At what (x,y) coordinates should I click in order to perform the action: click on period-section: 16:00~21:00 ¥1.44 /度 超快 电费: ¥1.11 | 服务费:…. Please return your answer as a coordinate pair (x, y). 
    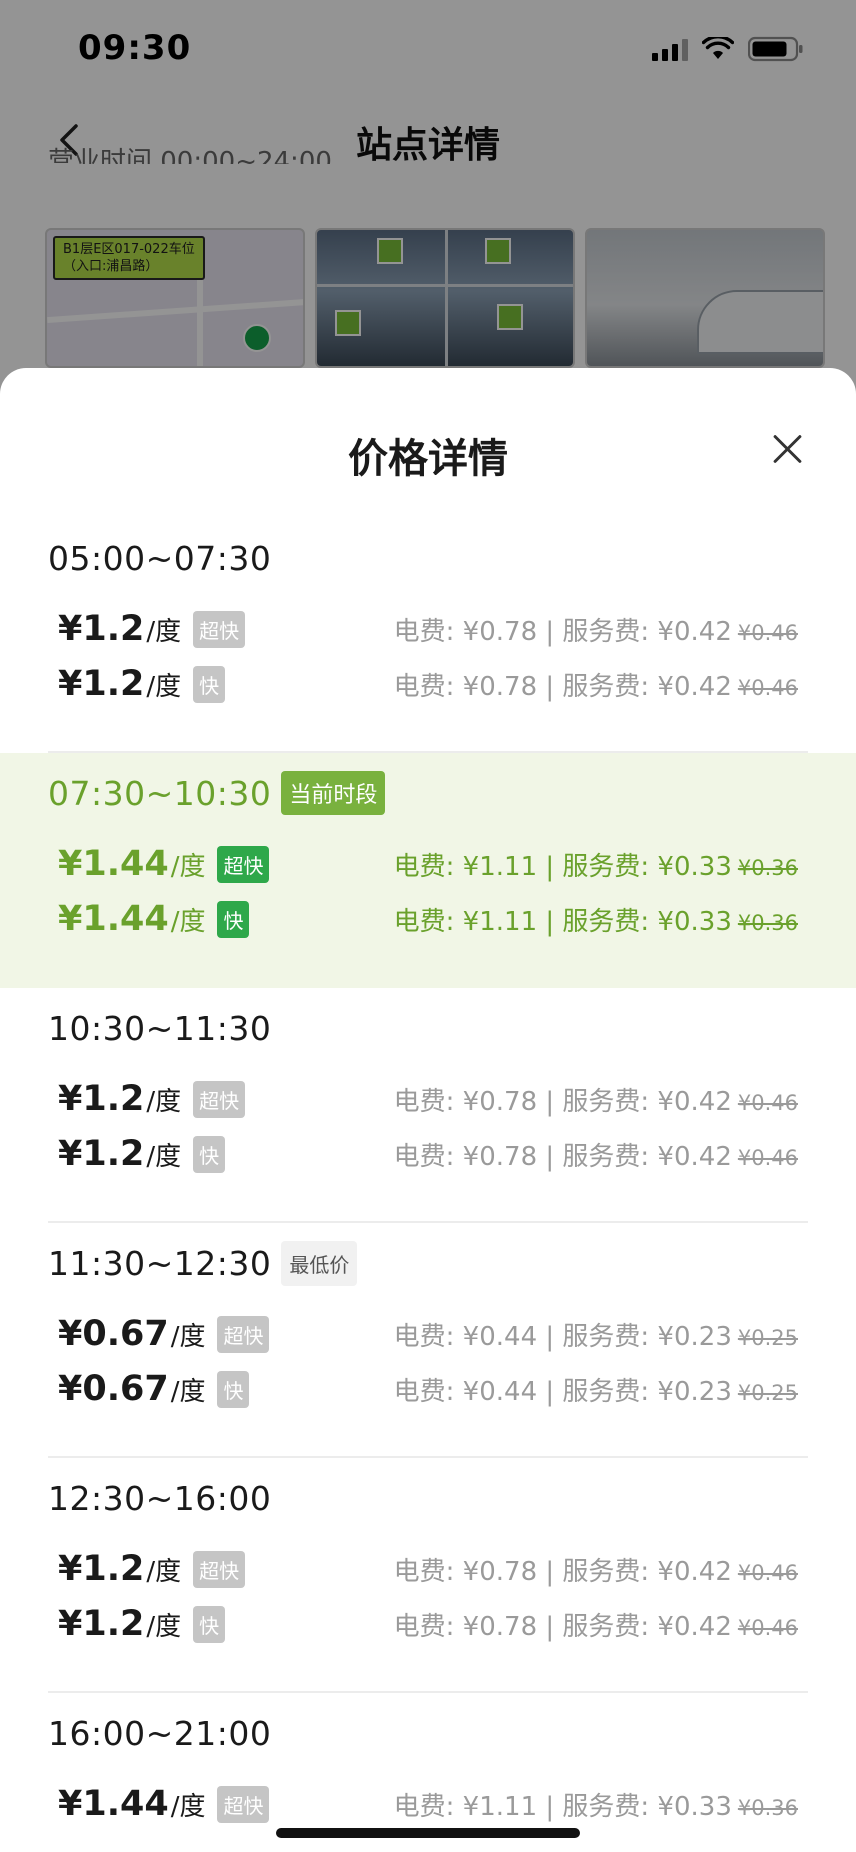
    Looking at the image, I should click on (428, 1765).